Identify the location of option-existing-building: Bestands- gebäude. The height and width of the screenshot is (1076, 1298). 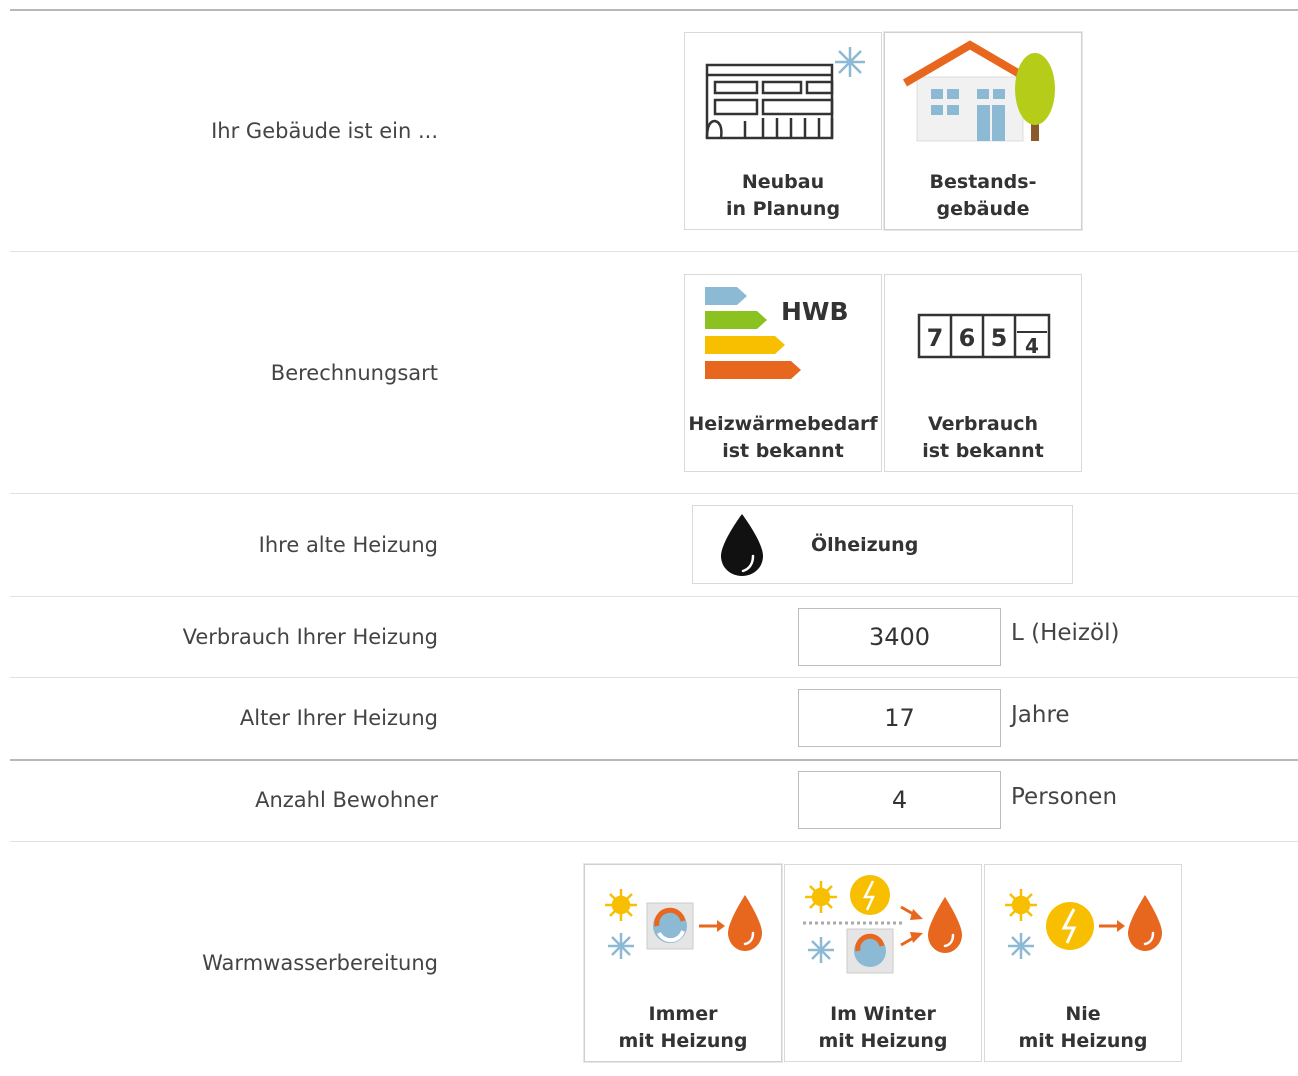
(983, 131).